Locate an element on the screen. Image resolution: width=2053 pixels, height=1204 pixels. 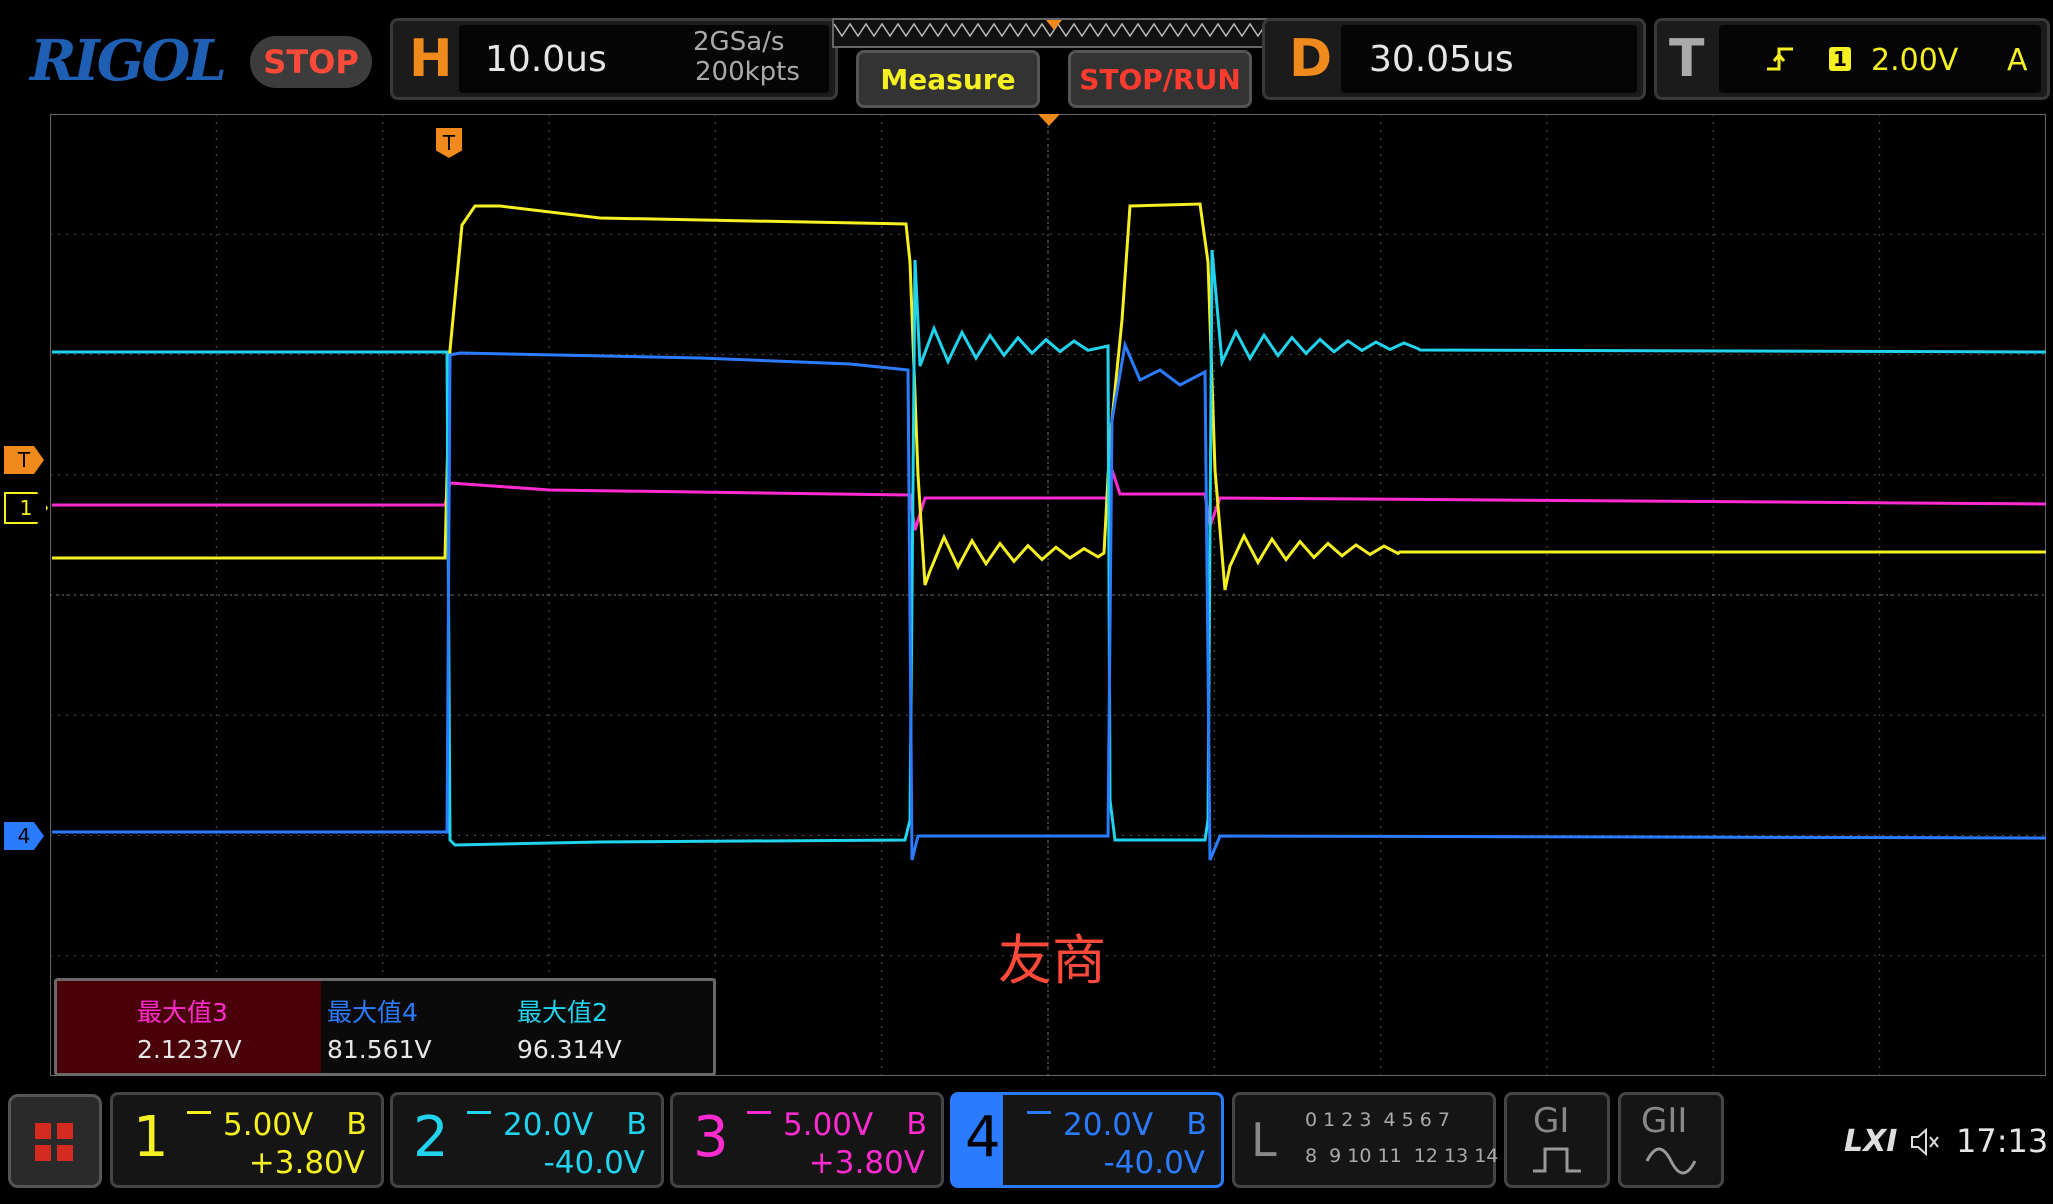
ch3-bandwidth: B is located at coordinates (916, 1124).